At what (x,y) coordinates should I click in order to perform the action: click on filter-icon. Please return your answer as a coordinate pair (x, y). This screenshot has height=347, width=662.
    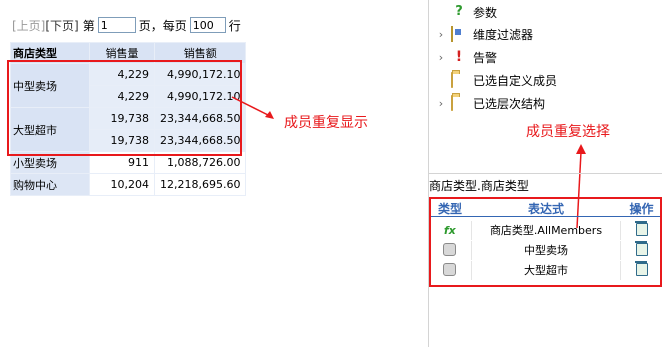
    Looking at the image, I should click on (452, 34).